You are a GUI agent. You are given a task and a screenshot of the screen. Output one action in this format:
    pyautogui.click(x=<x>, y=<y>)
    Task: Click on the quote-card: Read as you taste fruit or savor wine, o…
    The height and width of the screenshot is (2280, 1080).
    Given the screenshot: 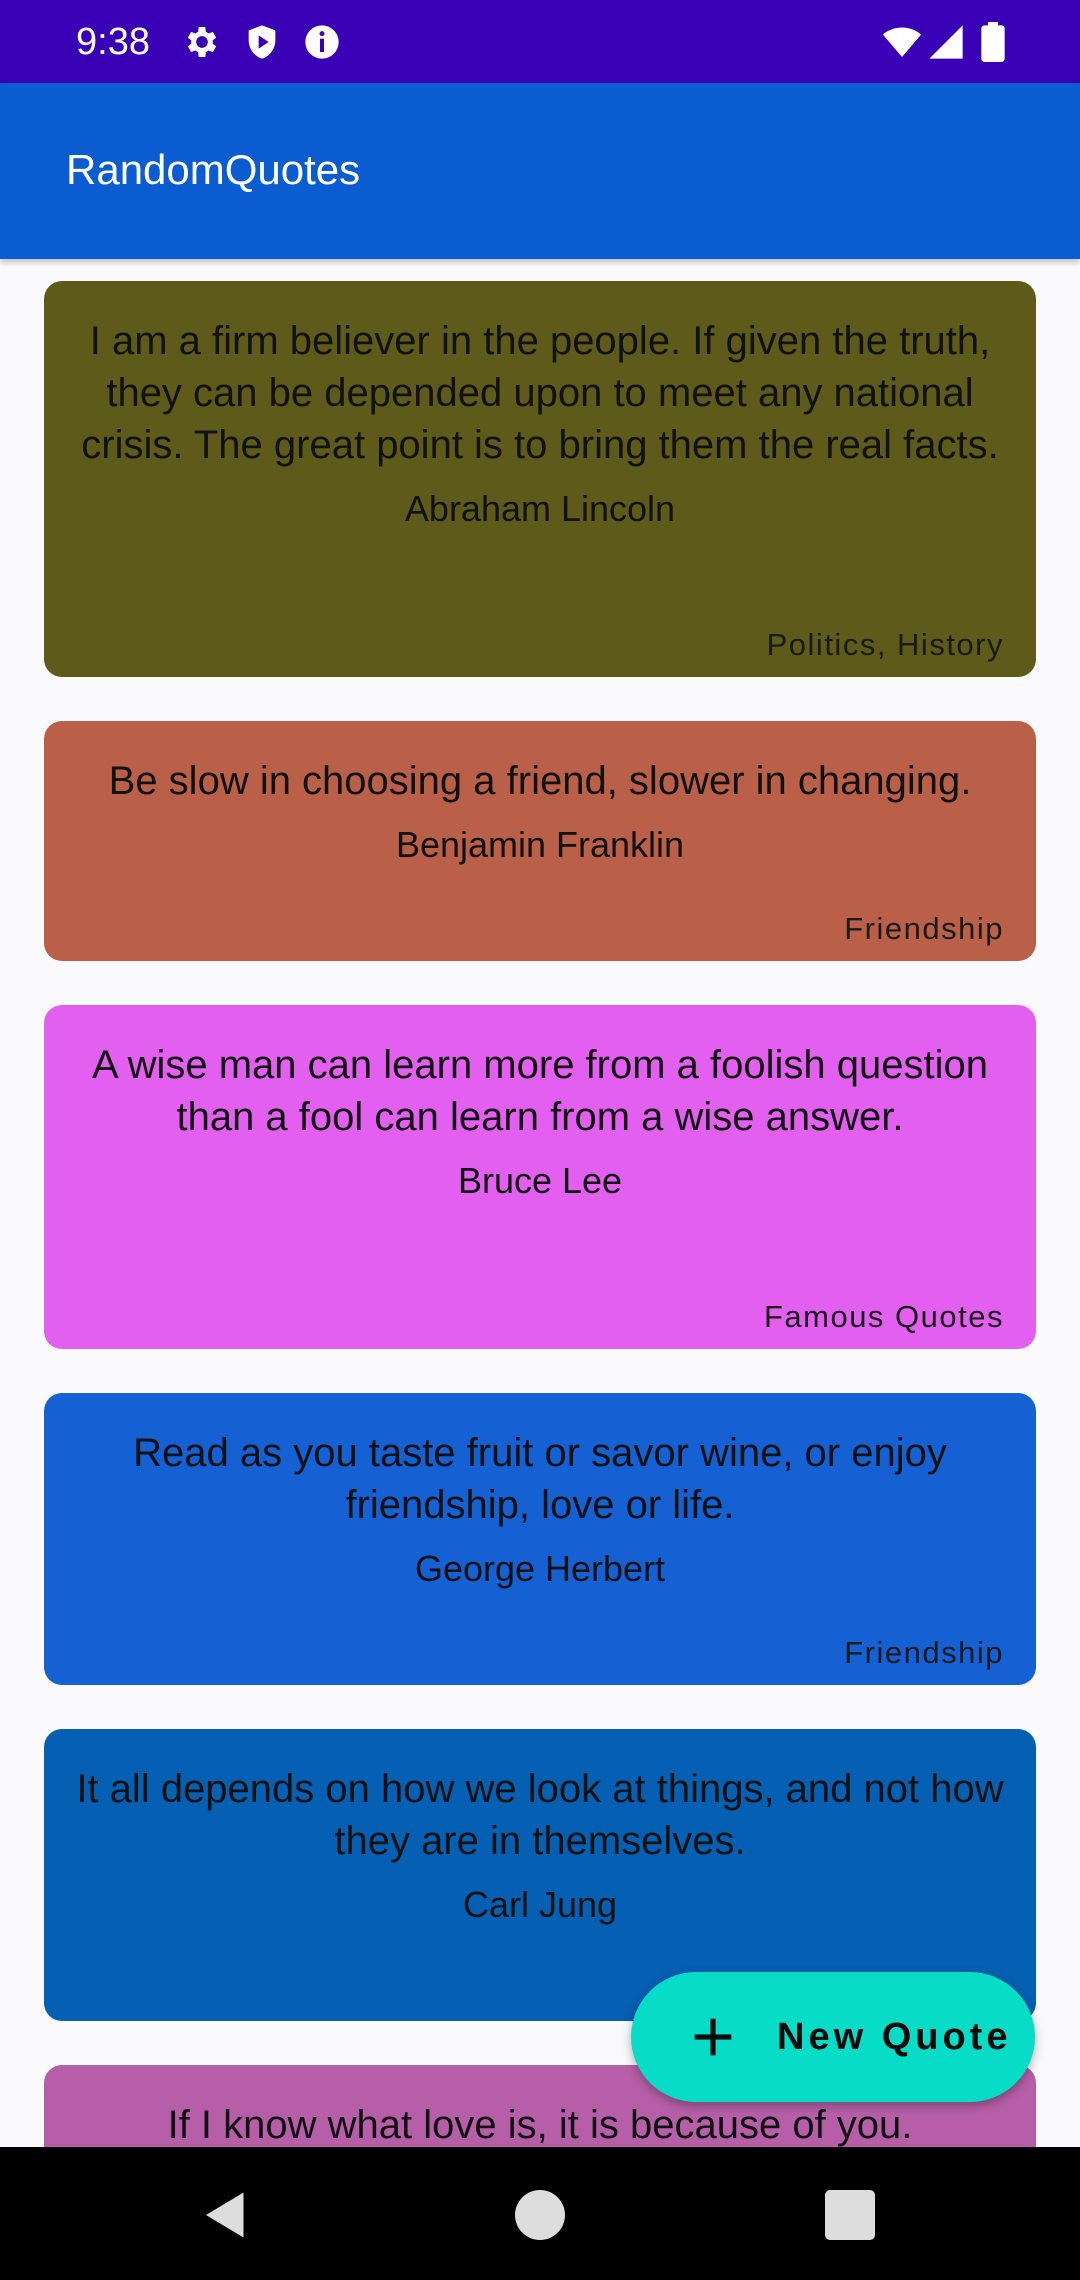 What is the action you would take?
    pyautogui.click(x=540, y=1539)
    